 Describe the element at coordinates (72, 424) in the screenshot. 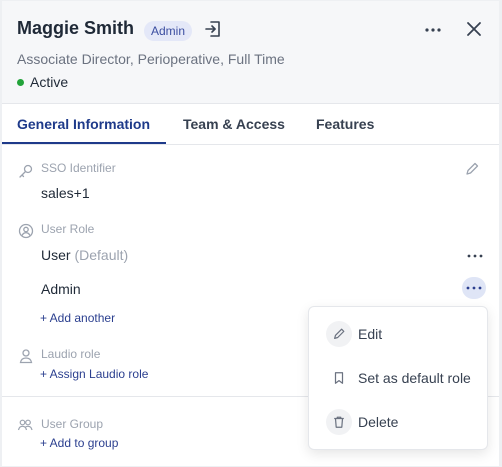

I see `user-group-label: User Group` at that location.